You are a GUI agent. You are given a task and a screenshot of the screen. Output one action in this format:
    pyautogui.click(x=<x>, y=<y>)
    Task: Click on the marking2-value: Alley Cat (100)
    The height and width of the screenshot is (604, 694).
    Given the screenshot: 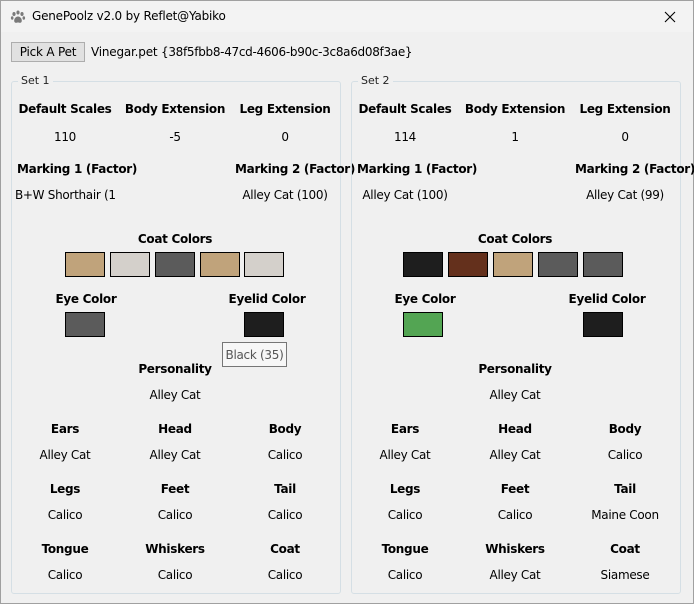 What is the action you would take?
    pyautogui.click(x=285, y=195)
    